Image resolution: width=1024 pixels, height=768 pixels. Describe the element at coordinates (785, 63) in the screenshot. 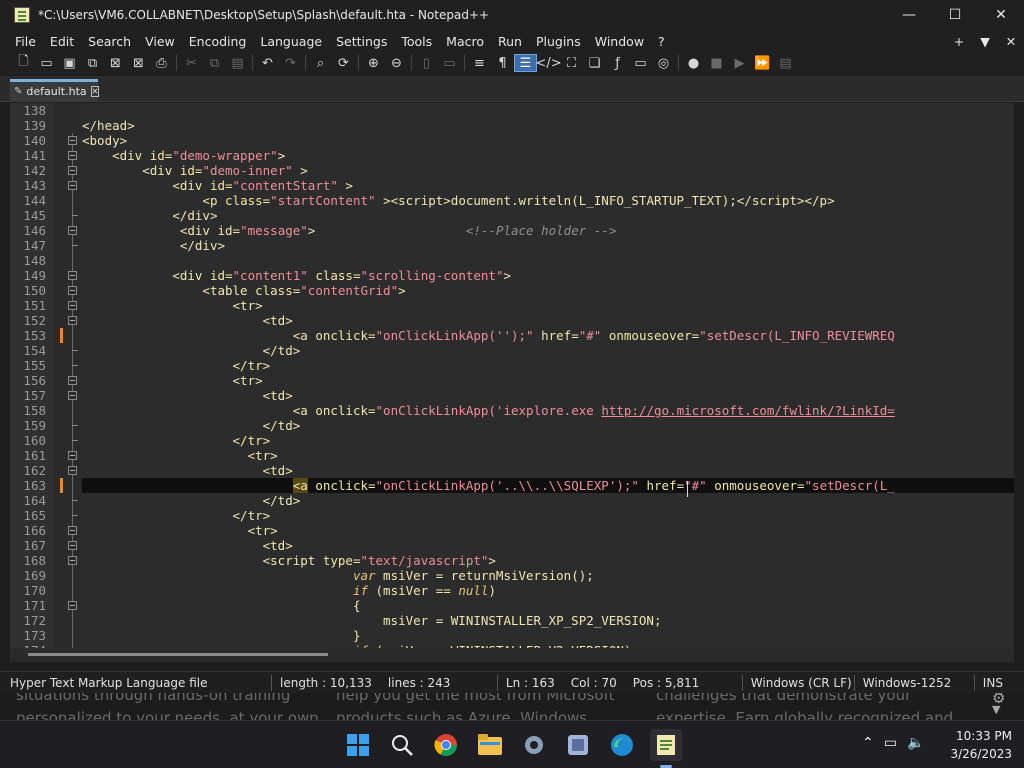

I see `save-macro-icon: ▤` at that location.